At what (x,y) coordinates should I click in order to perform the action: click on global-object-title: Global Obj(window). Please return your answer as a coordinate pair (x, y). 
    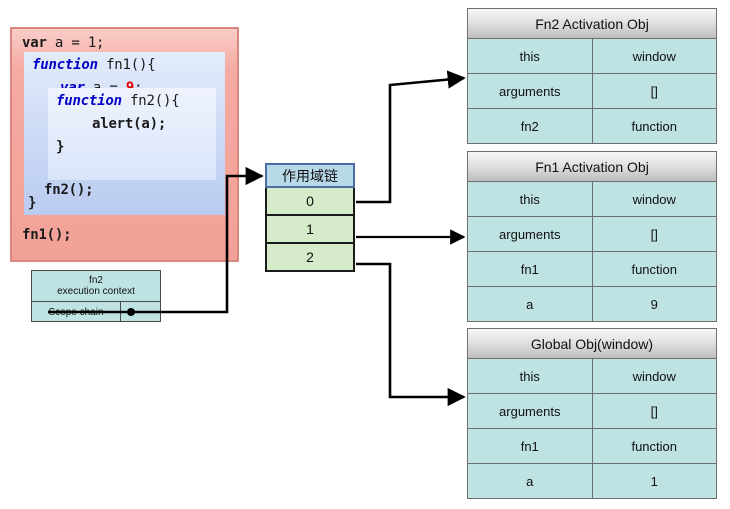
    Looking at the image, I should click on (592, 344).